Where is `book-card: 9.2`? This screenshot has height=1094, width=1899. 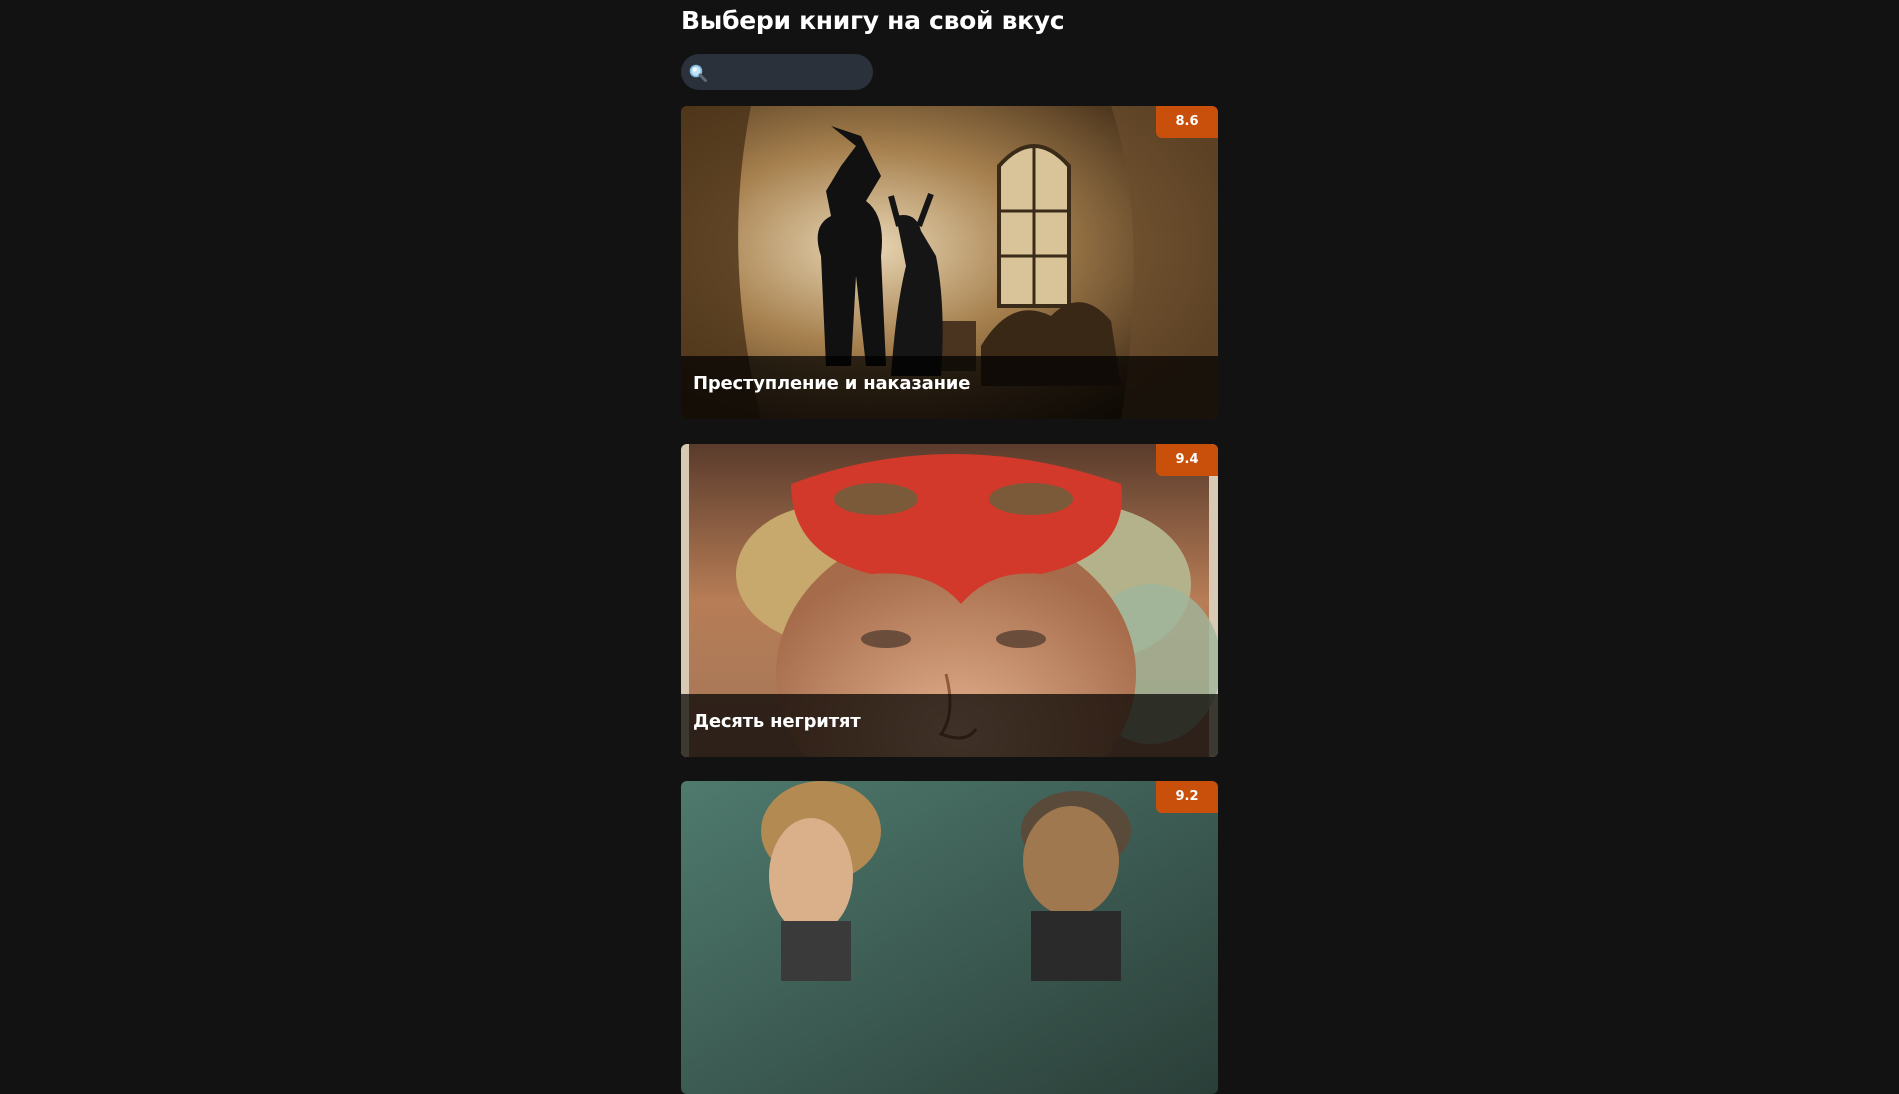
book-card: 9.2 is located at coordinates (949, 937).